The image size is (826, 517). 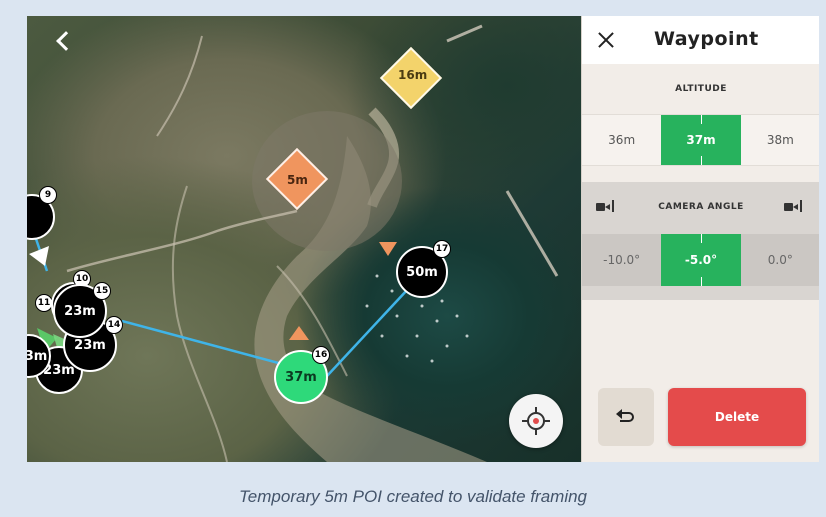 I want to click on recenter-button, so click(x=536, y=421).